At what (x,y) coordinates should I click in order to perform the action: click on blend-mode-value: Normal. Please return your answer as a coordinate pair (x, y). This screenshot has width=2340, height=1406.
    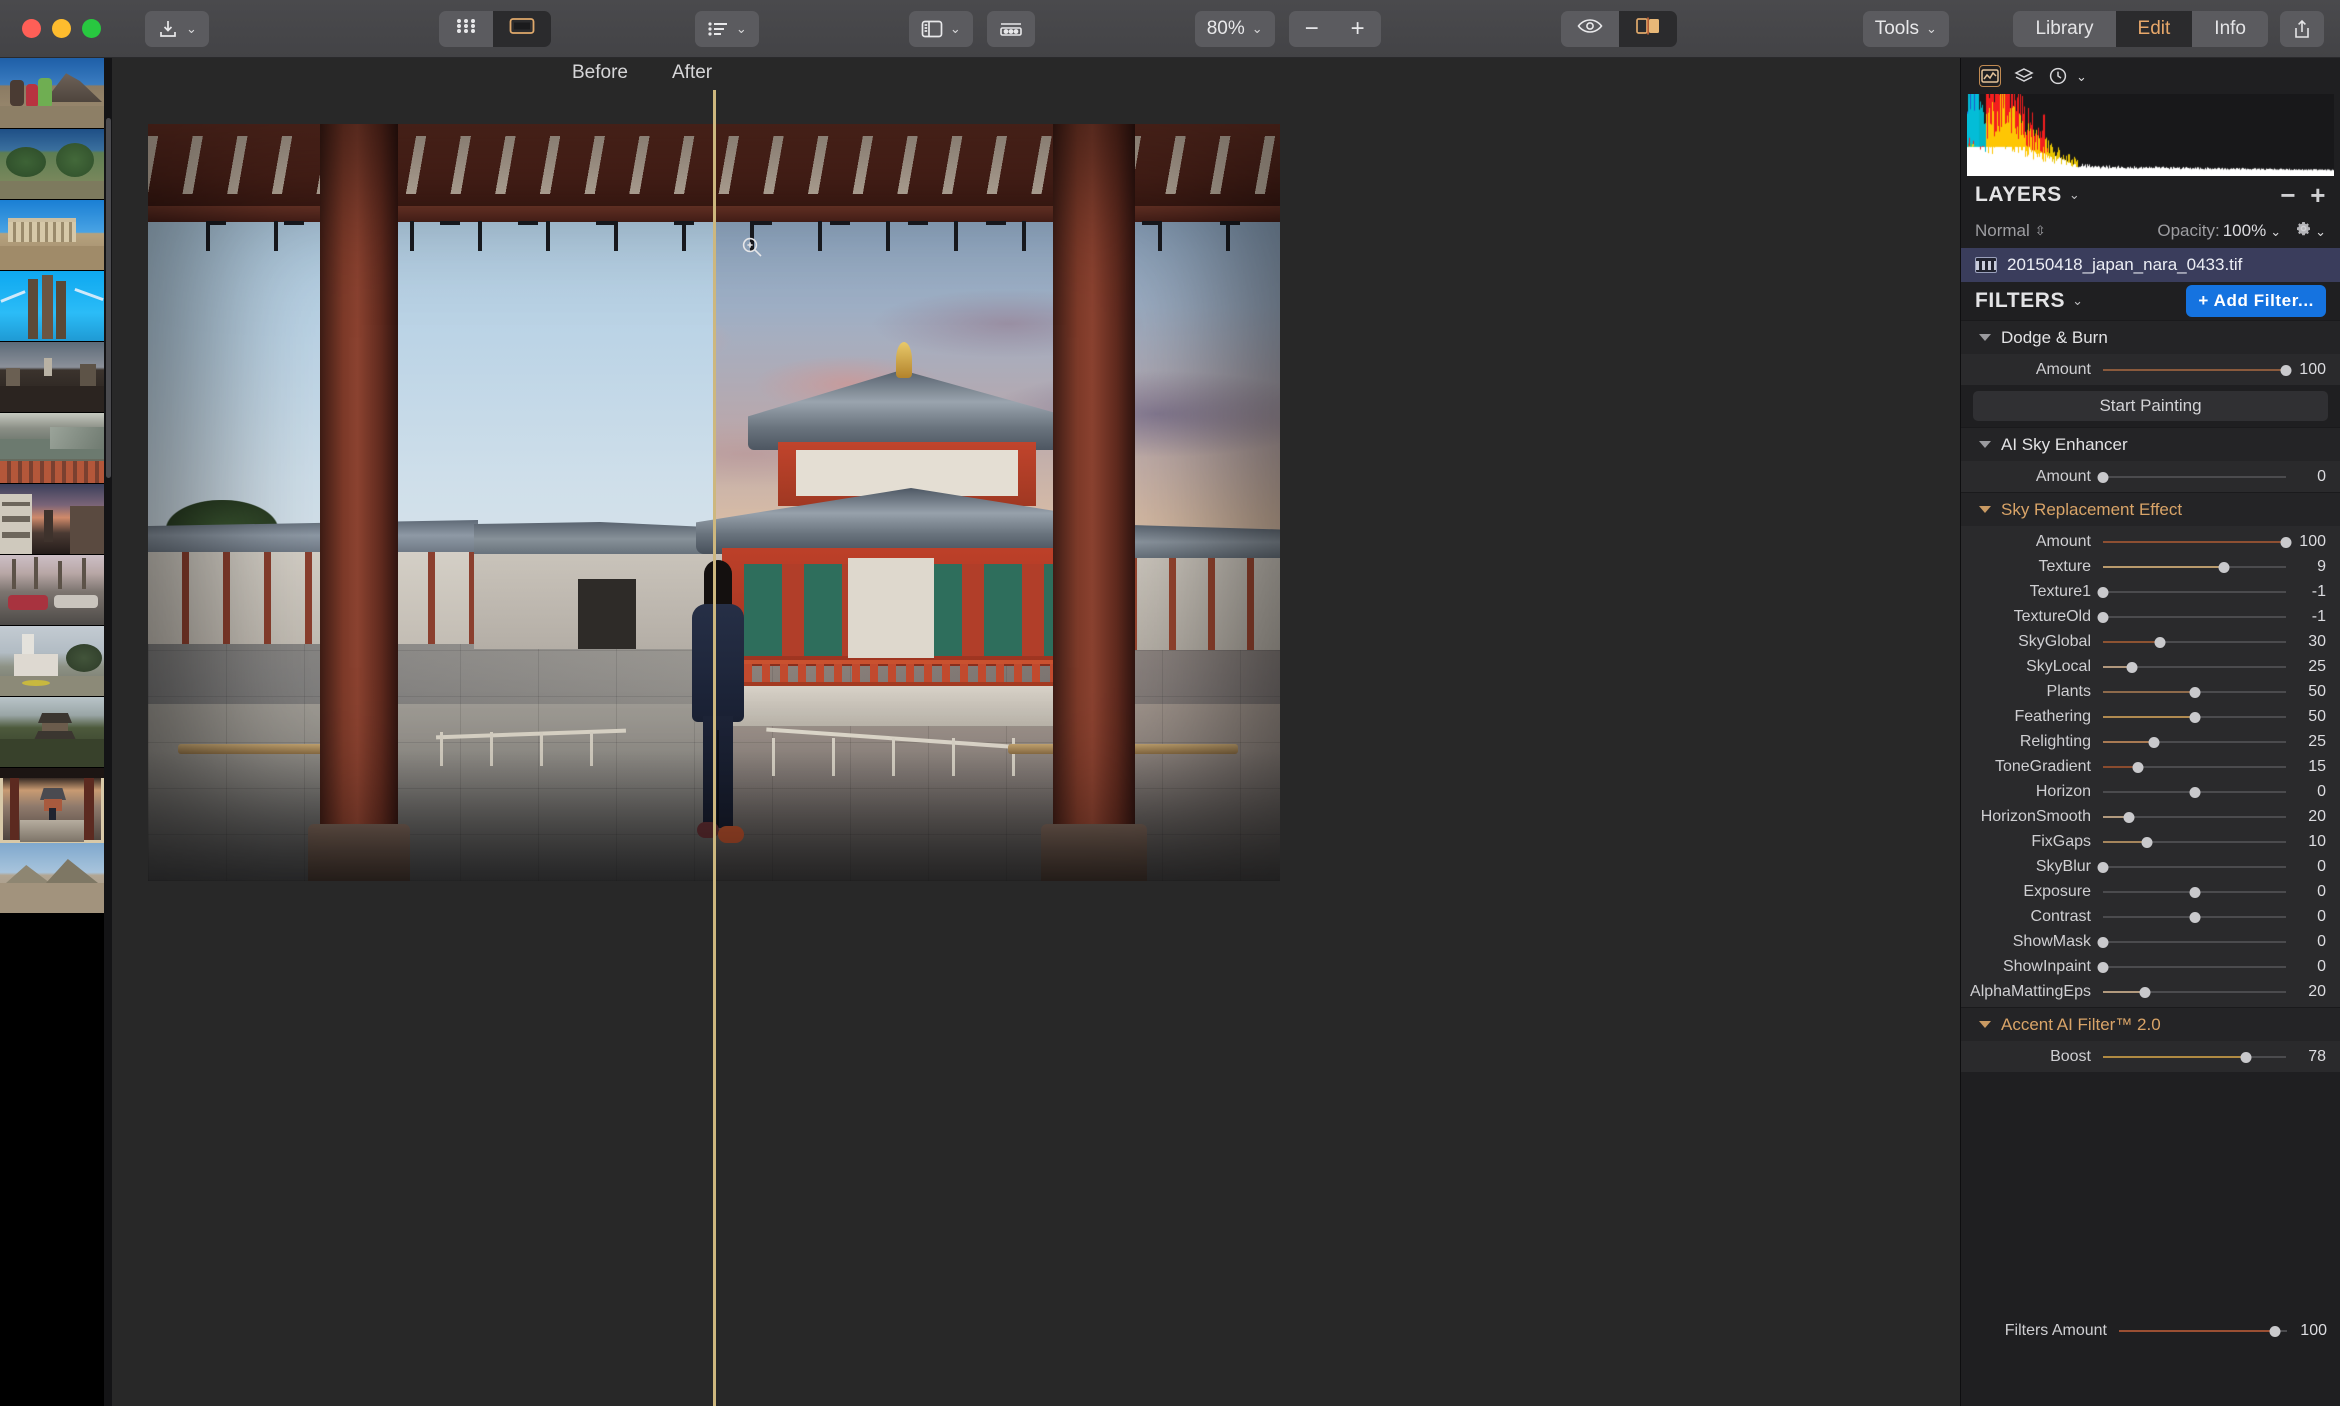
    Looking at the image, I should click on (2002, 231).